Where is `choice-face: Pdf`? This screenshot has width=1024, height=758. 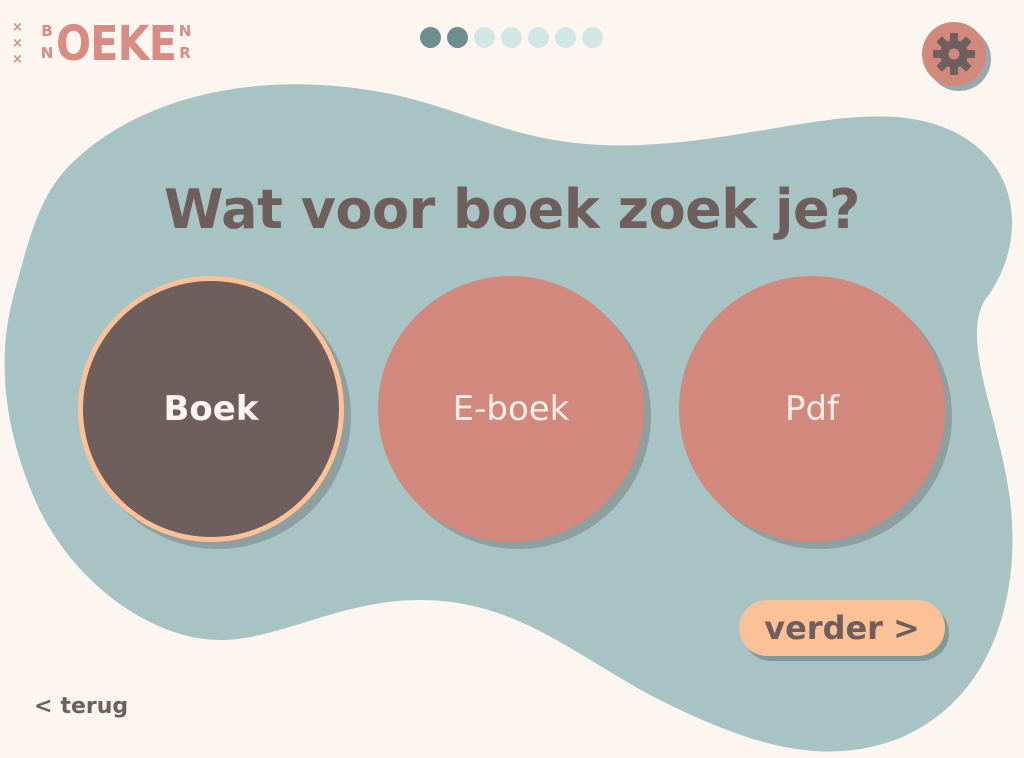 choice-face: Pdf is located at coordinates (812, 409).